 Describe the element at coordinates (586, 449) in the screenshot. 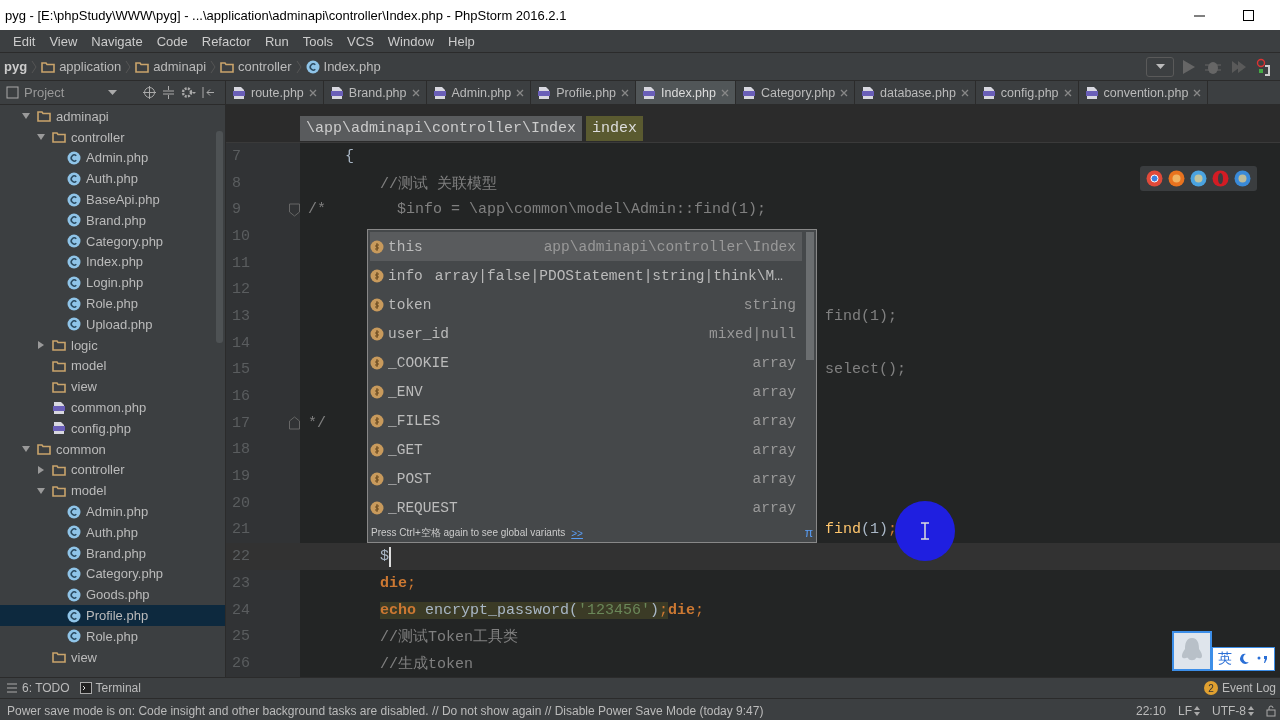

I see `completion-item: _GET array` at that location.